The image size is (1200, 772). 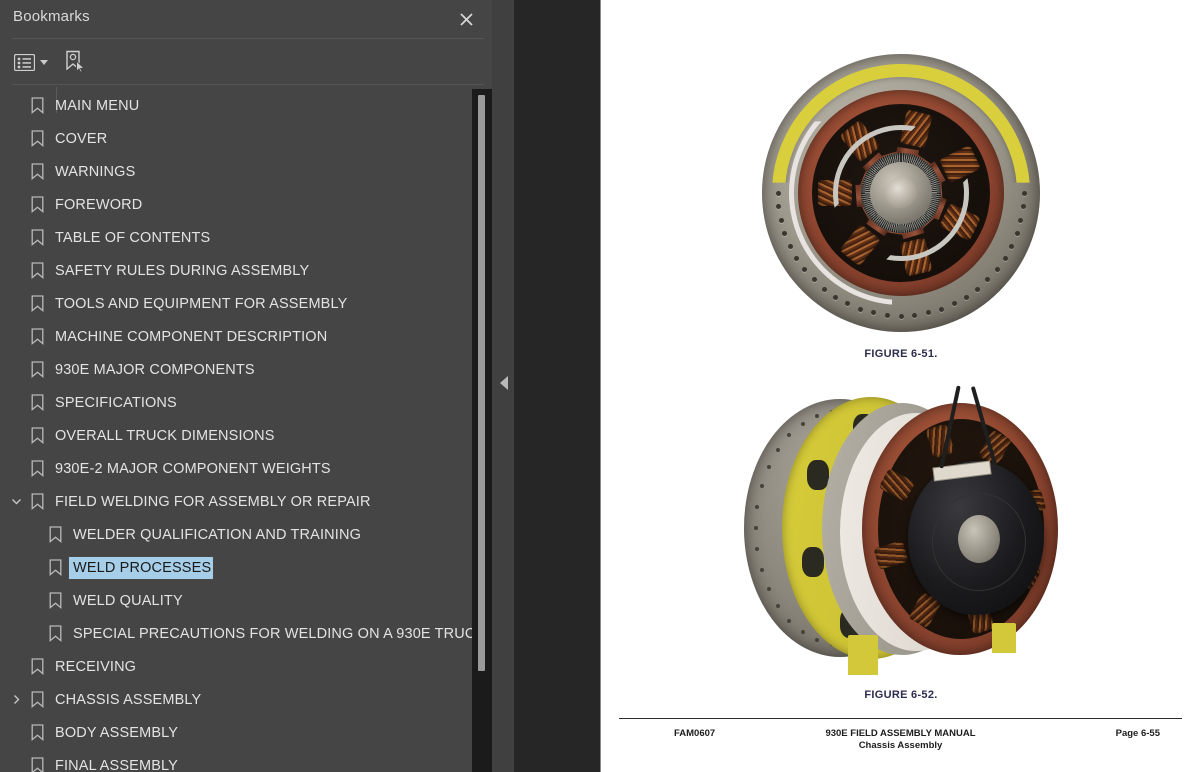 I want to click on bookmarks-scrollbar, so click(x=482, y=430).